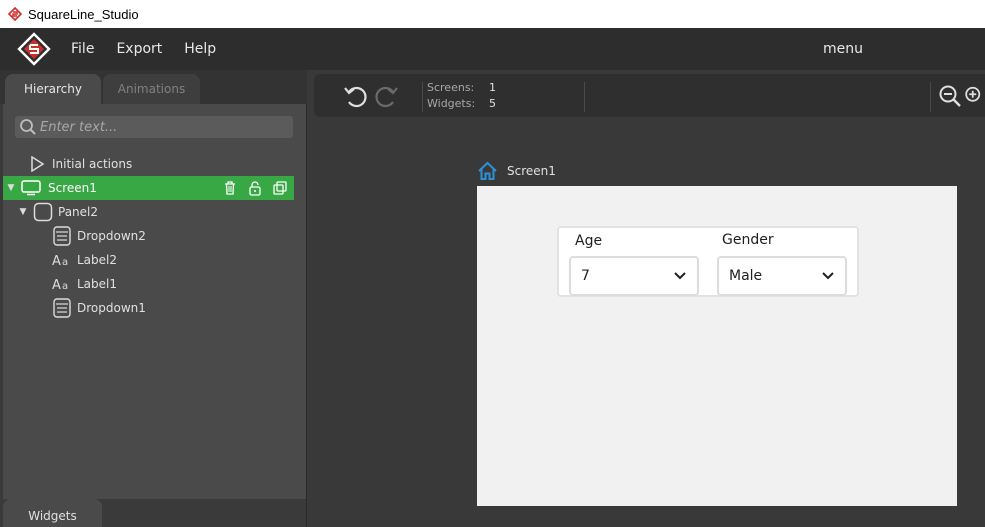 The image size is (985, 527). Describe the element at coordinates (92, 164) in the screenshot. I see `tree-item-label: Initial actions` at that location.